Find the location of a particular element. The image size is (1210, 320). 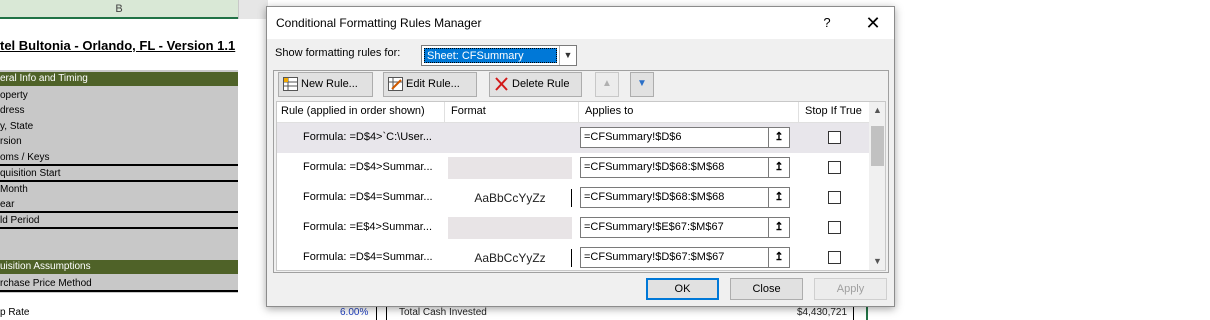

scroll-up-icon: ▲ is located at coordinates (877, 110).